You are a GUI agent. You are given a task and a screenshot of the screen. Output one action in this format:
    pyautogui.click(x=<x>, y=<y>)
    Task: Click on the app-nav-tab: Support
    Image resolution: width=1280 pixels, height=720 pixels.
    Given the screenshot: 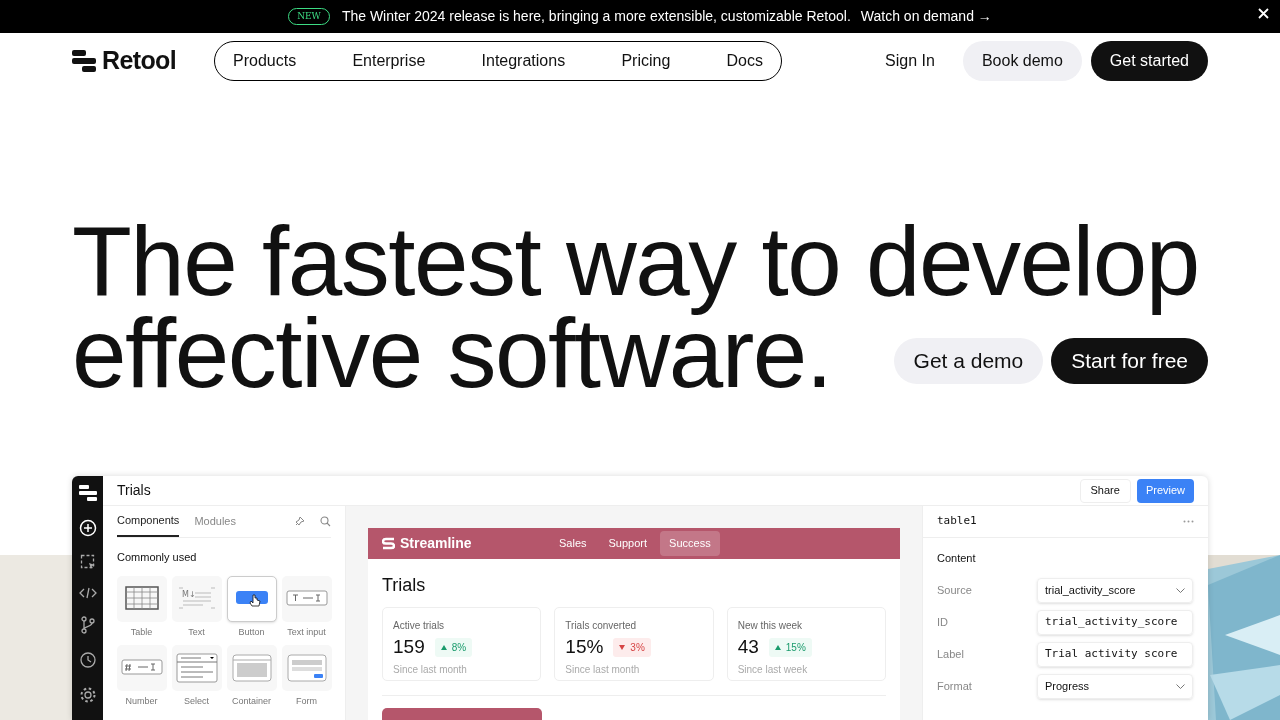 What is the action you would take?
    pyautogui.click(x=628, y=543)
    